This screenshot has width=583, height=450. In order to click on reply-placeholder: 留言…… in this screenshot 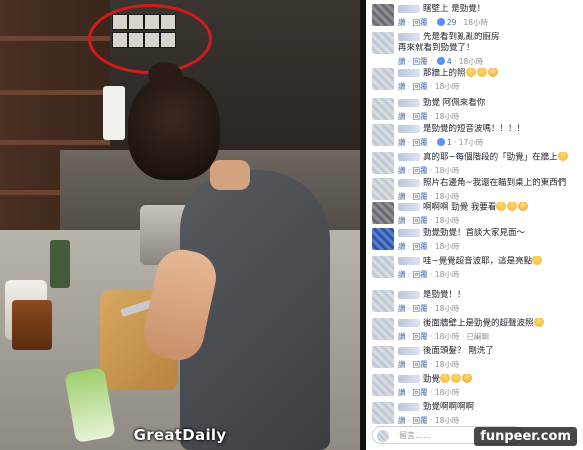, I will do `click(415, 435)`.